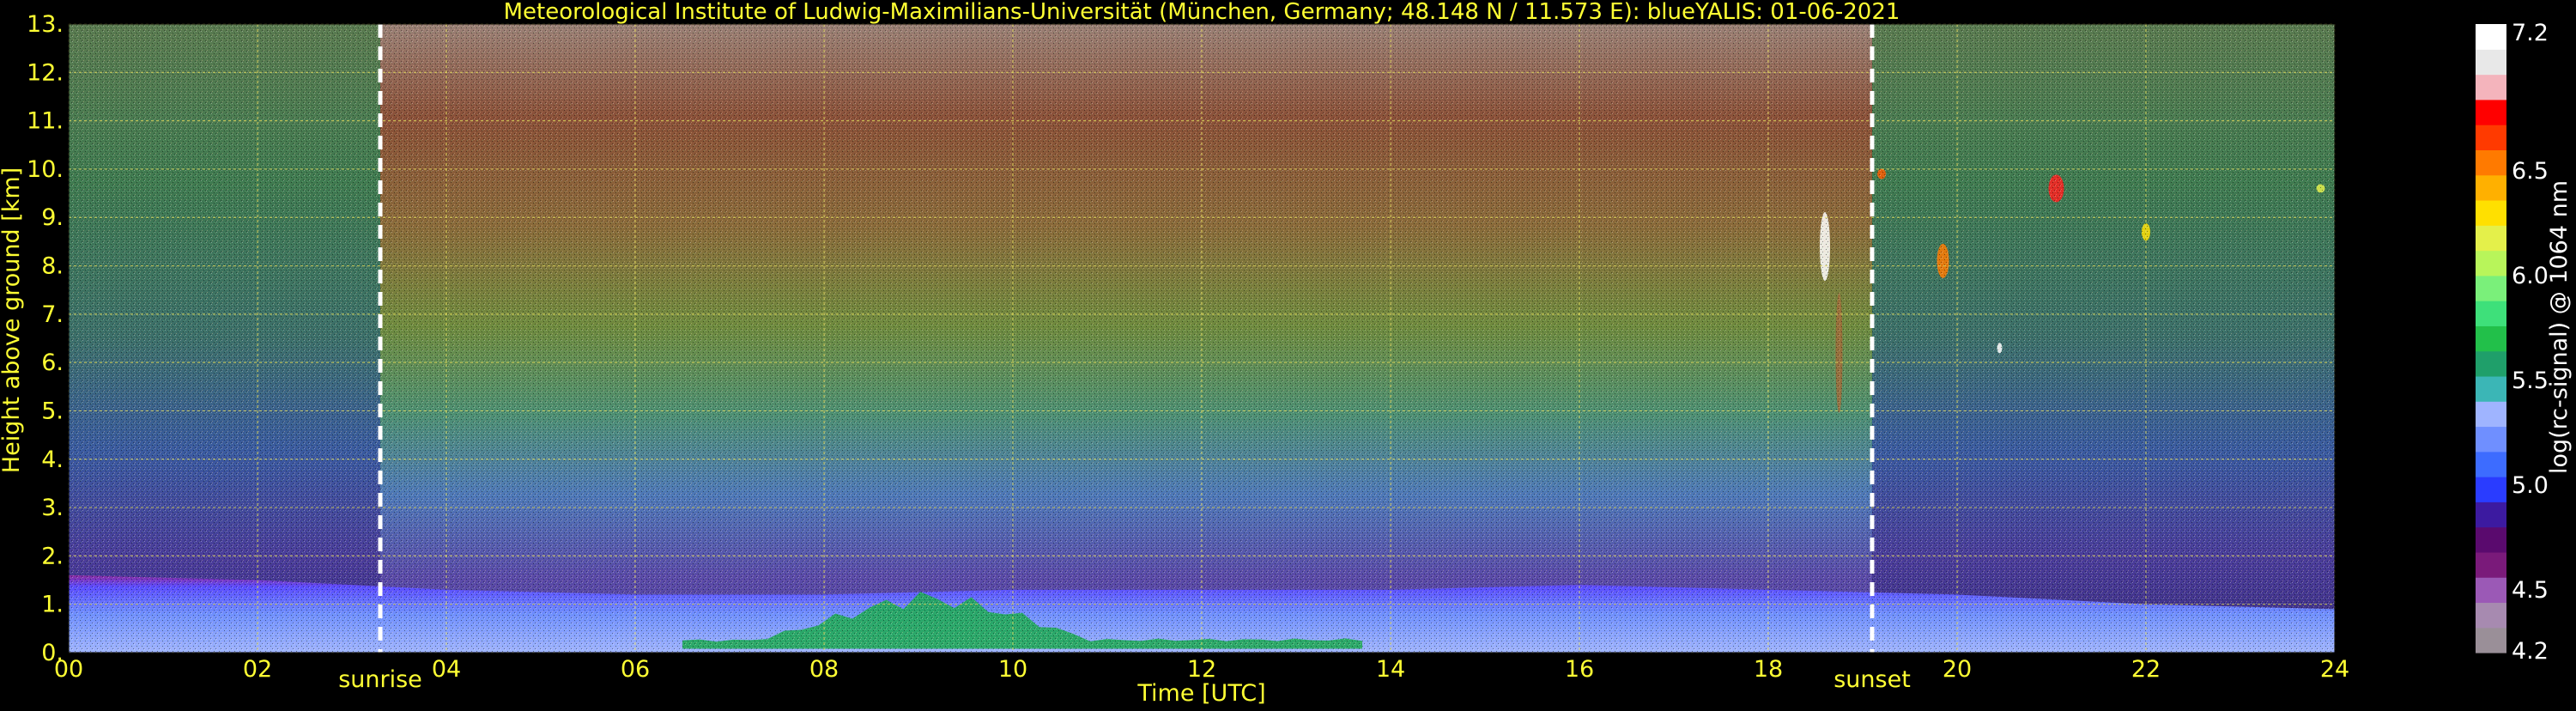 This screenshot has height=711, width=2576. Describe the element at coordinates (45, 122) in the screenshot. I see `y-tick-label: 11.` at that location.